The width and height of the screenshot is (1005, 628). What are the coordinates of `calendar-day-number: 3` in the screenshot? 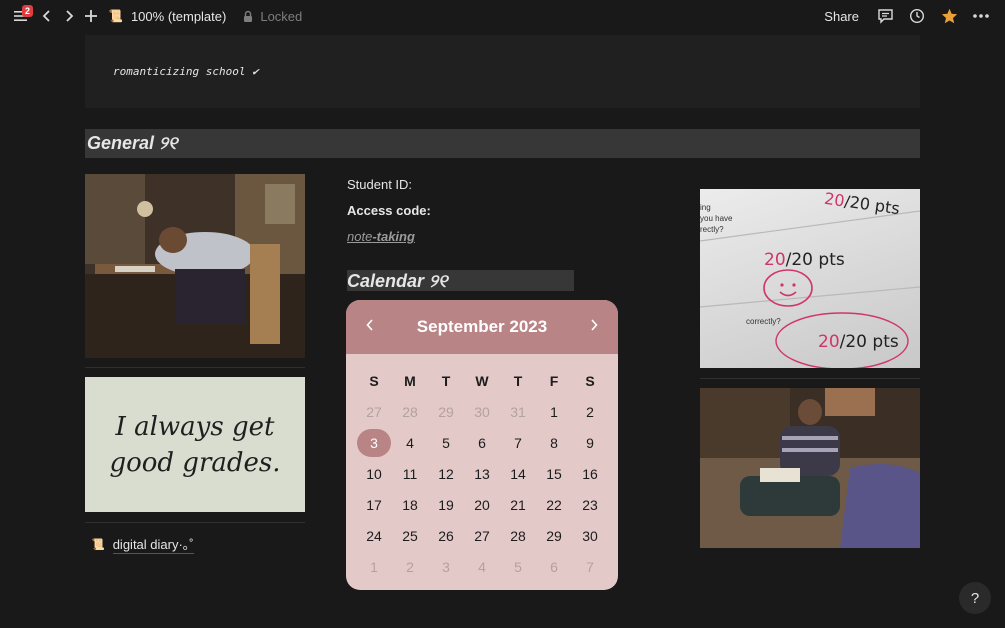 It's located at (374, 443).